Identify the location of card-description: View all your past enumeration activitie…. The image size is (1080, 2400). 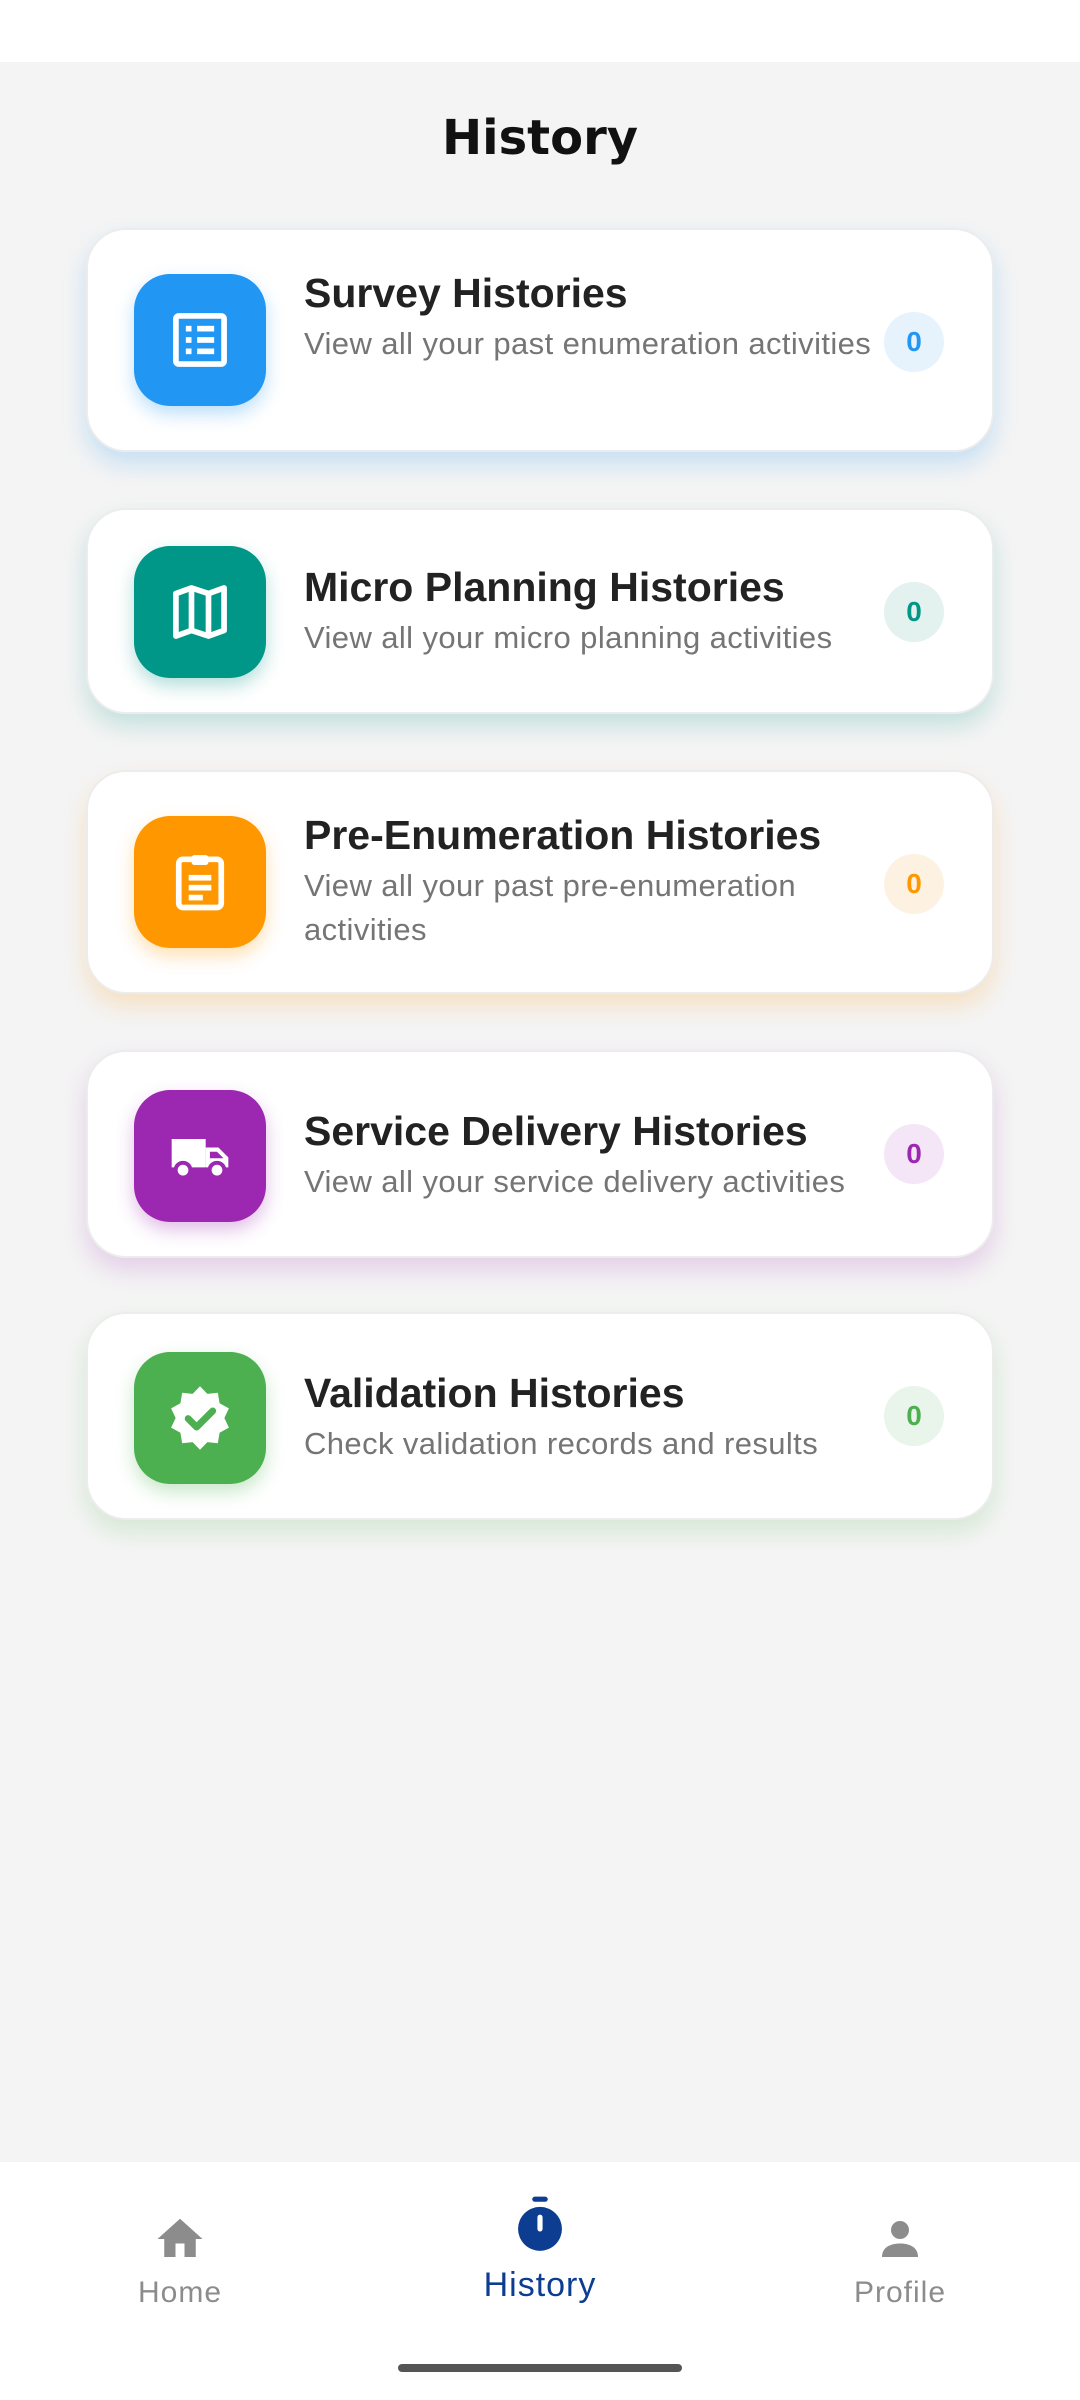
(588, 343).